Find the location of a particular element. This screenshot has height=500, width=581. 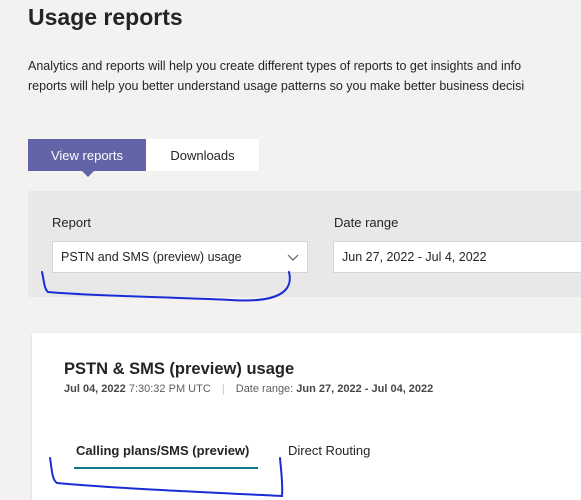

report-label: Report is located at coordinates (72, 222).